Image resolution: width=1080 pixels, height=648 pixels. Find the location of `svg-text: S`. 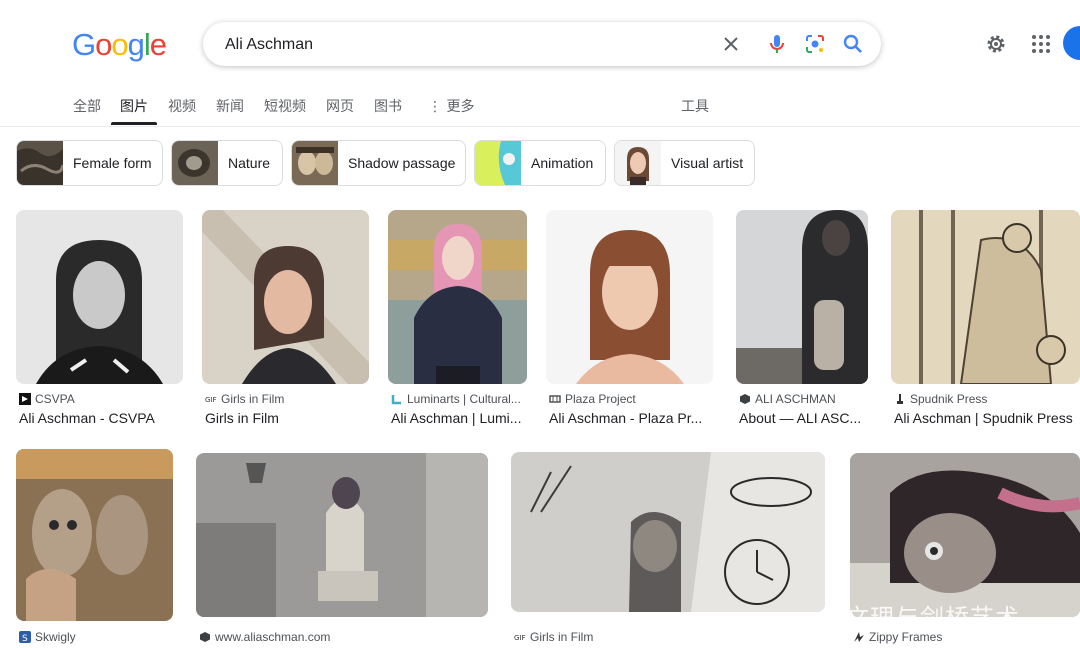

svg-text: S is located at coordinates (25, 638).